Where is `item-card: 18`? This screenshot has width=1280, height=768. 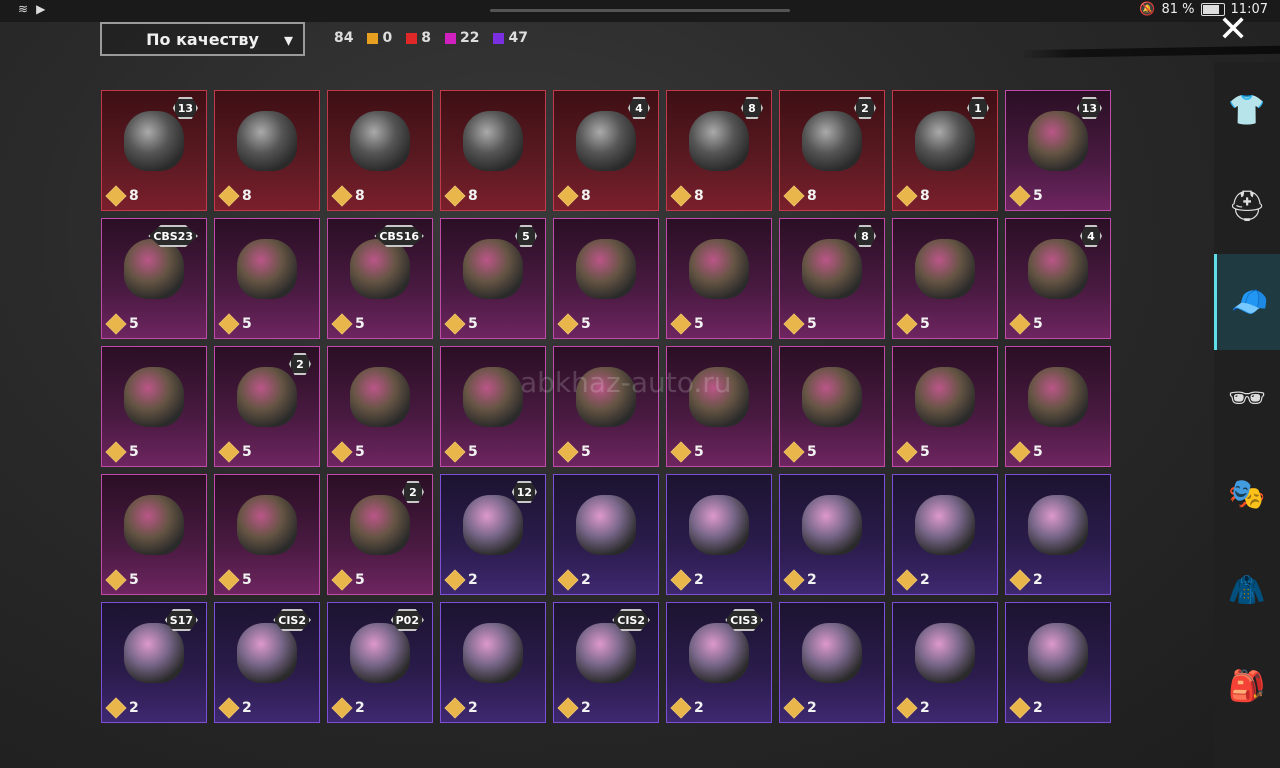
item-card: 18 is located at coordinates (945, 150).